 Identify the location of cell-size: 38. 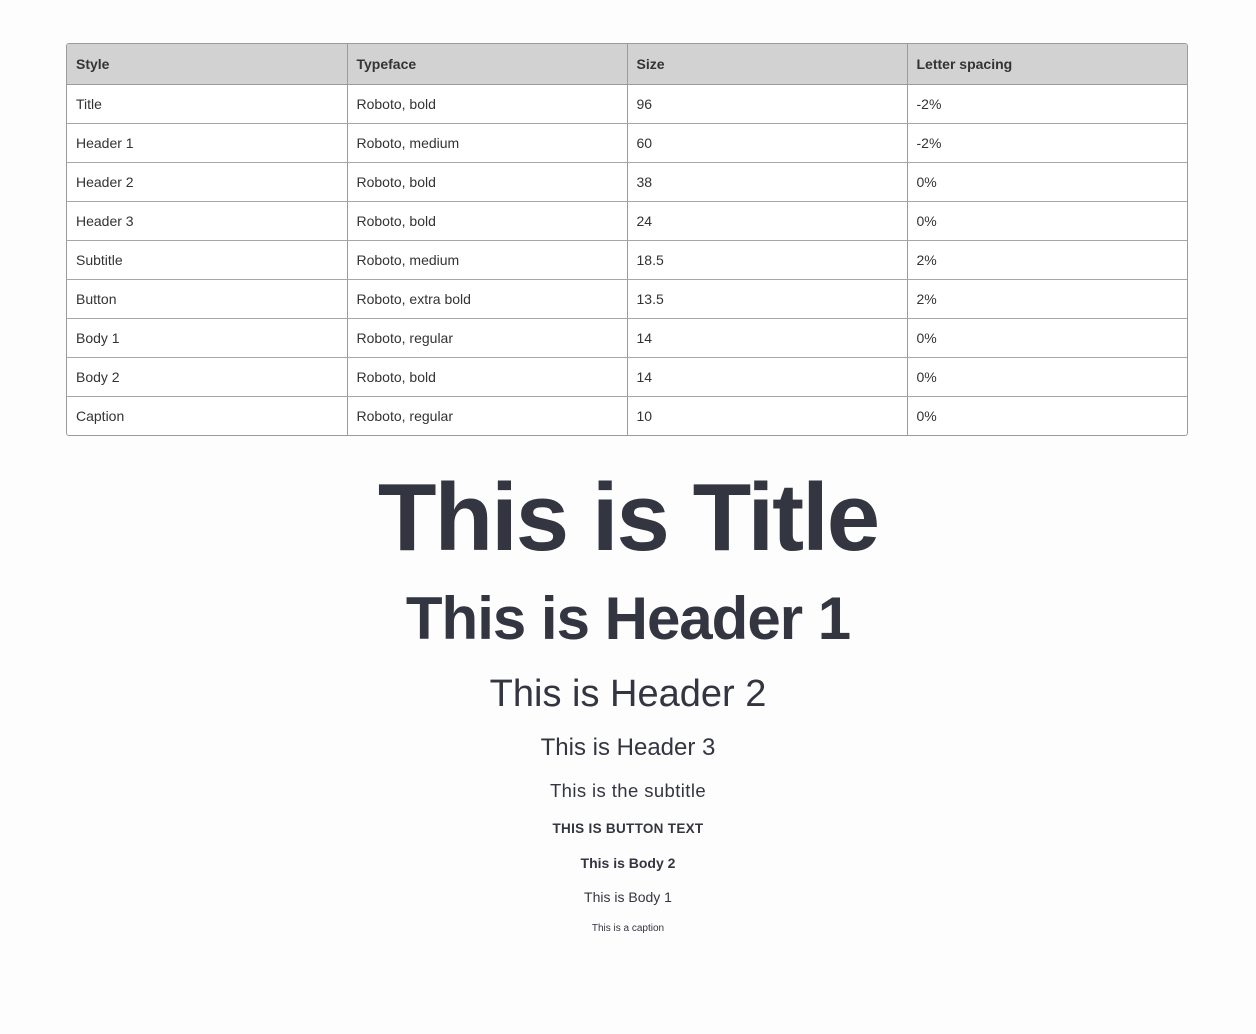
(767, 182).